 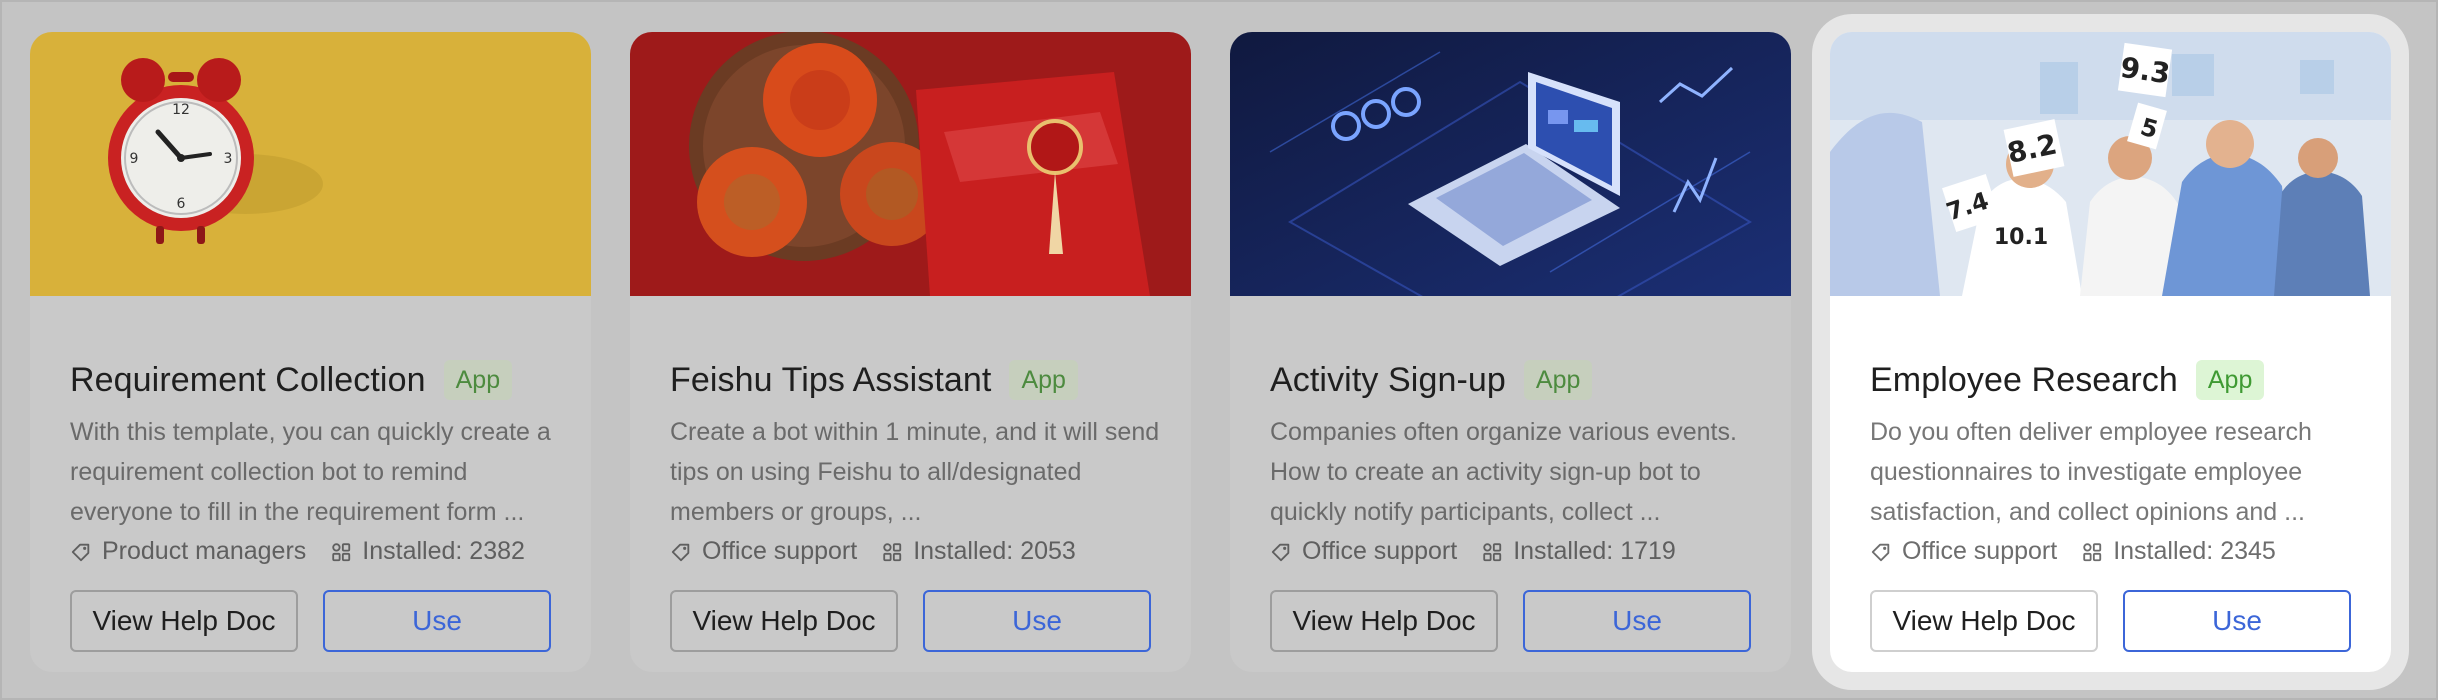 I want to click on score-card-10-1: 10.1, so click(x=2021, y=237).